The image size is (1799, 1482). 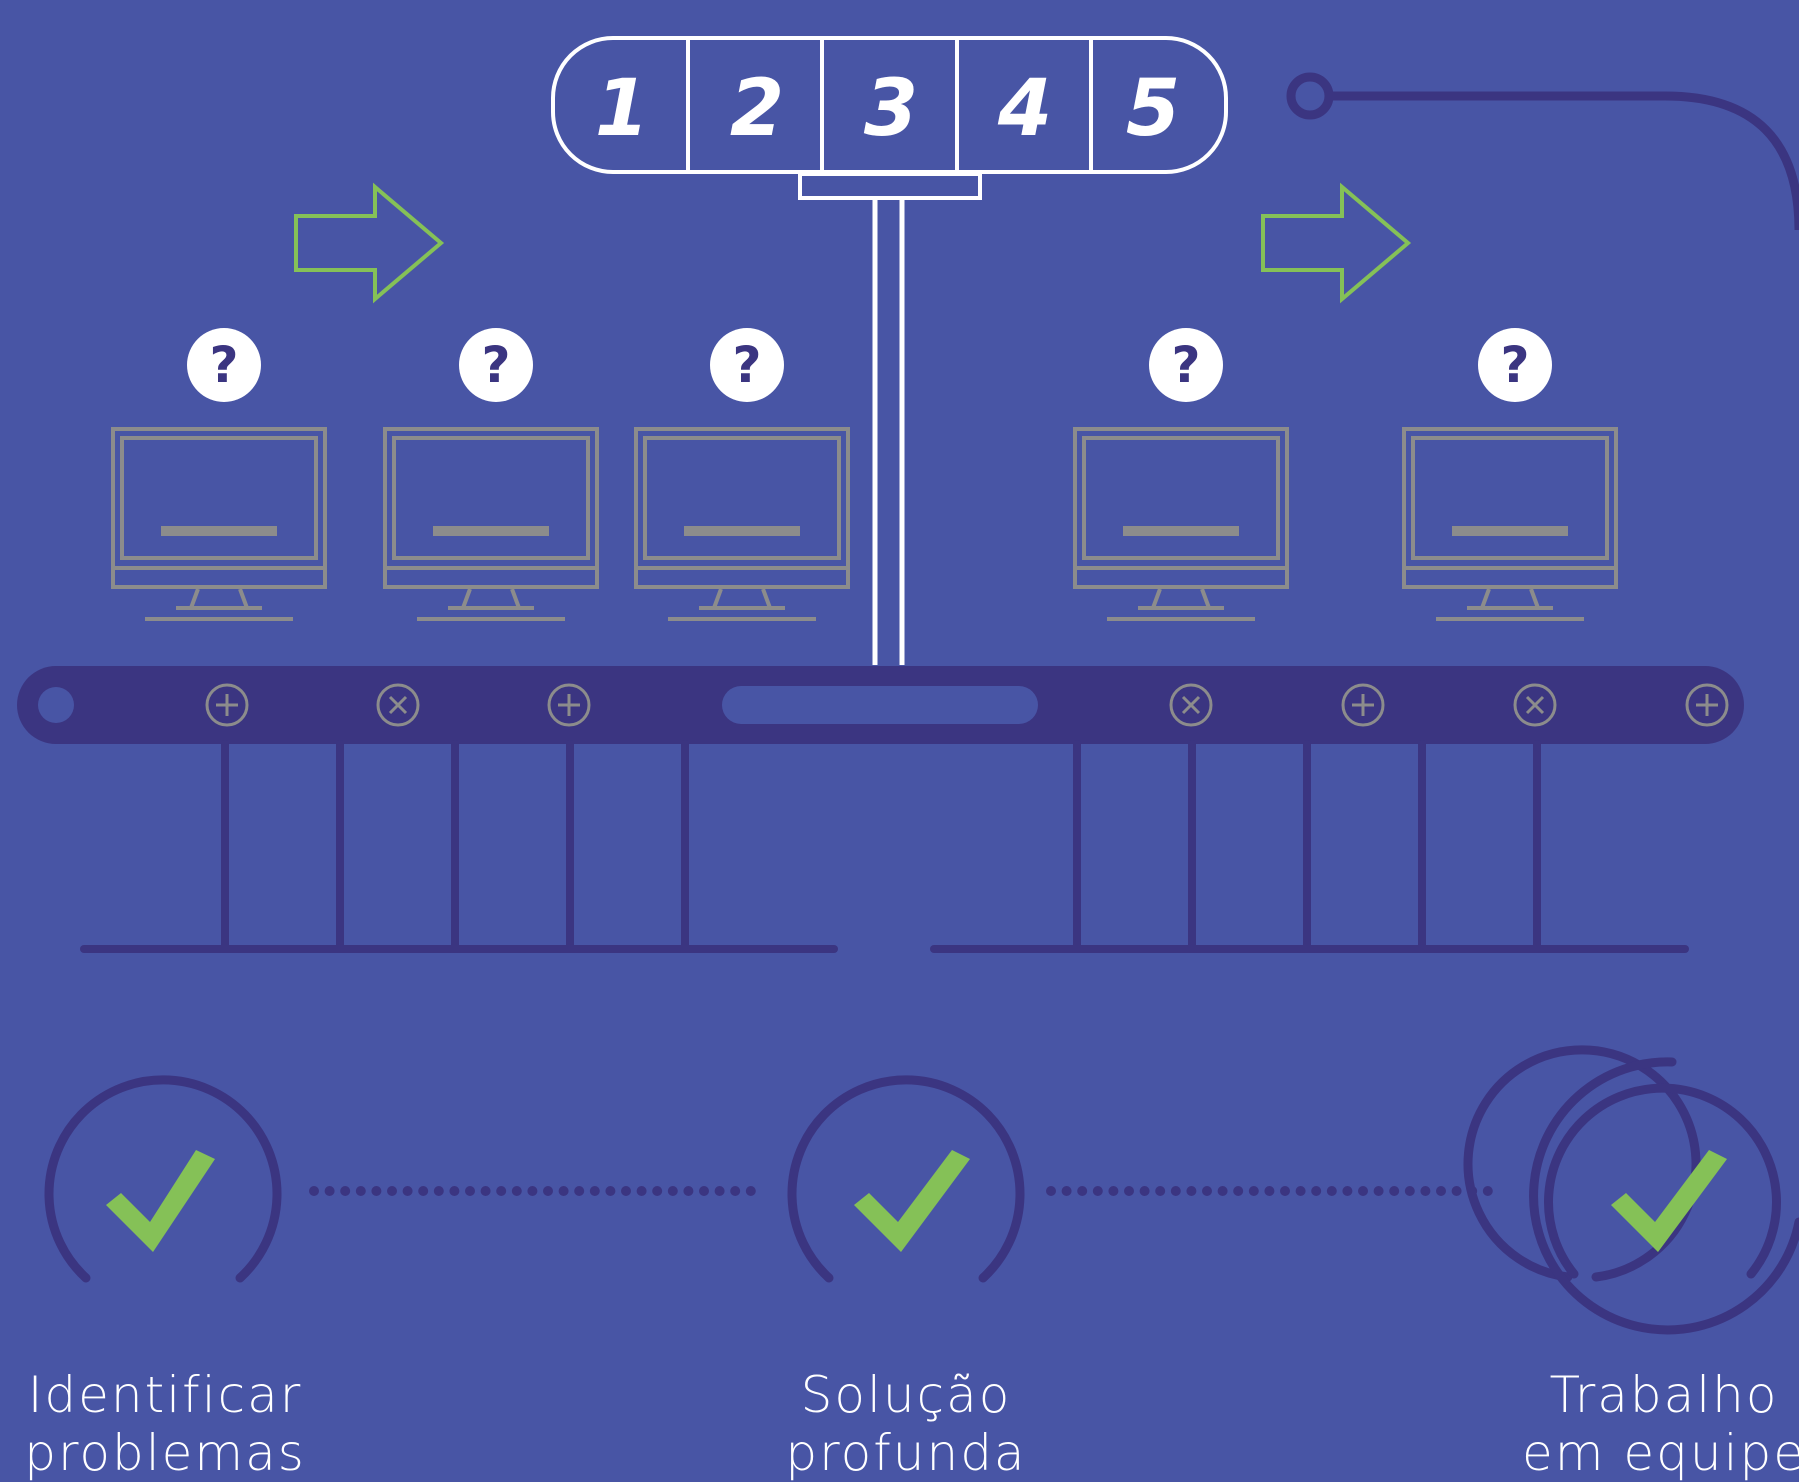 I want to click on stage-1-gauge, so click(x=163, y=1179).